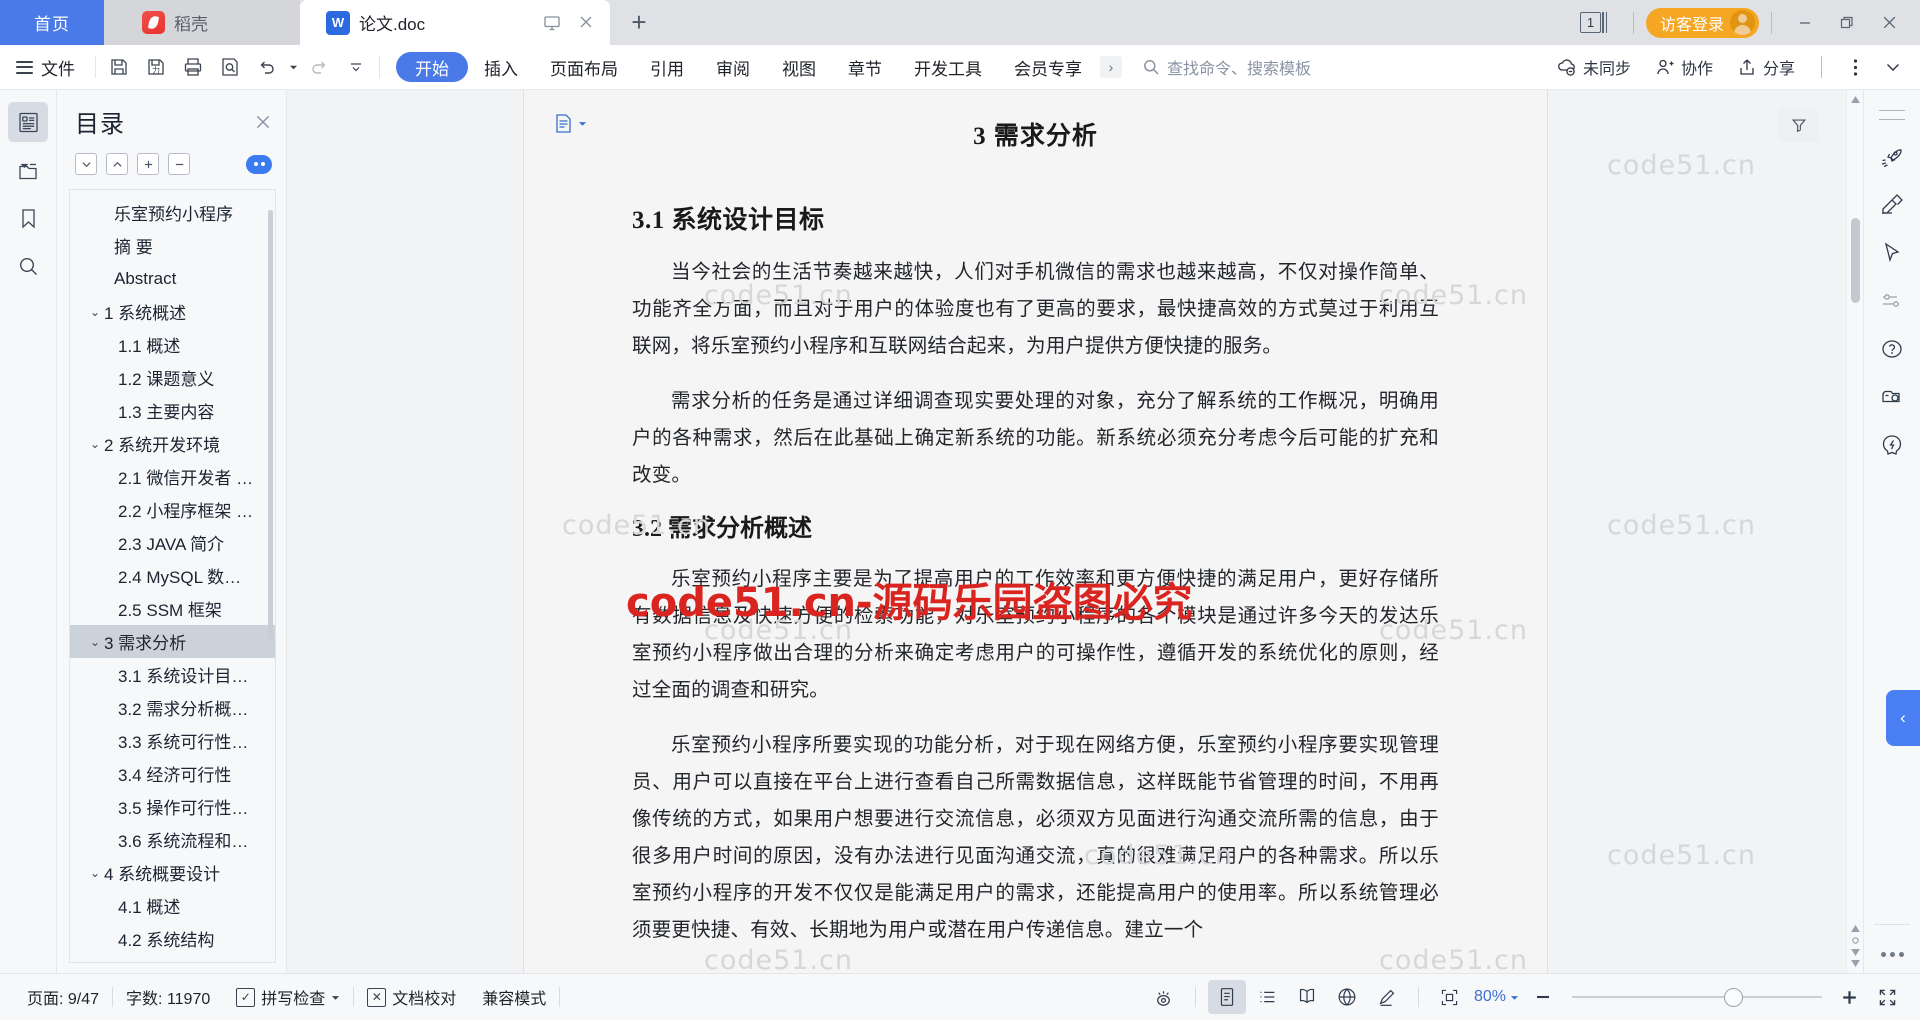 Image resolution: width=1920 pixels, height=1020 pixels. What do you see at coordinates (1450, 997) in the screenshot?
I see `fit-page-icon` at bounding box center [1450, 997].